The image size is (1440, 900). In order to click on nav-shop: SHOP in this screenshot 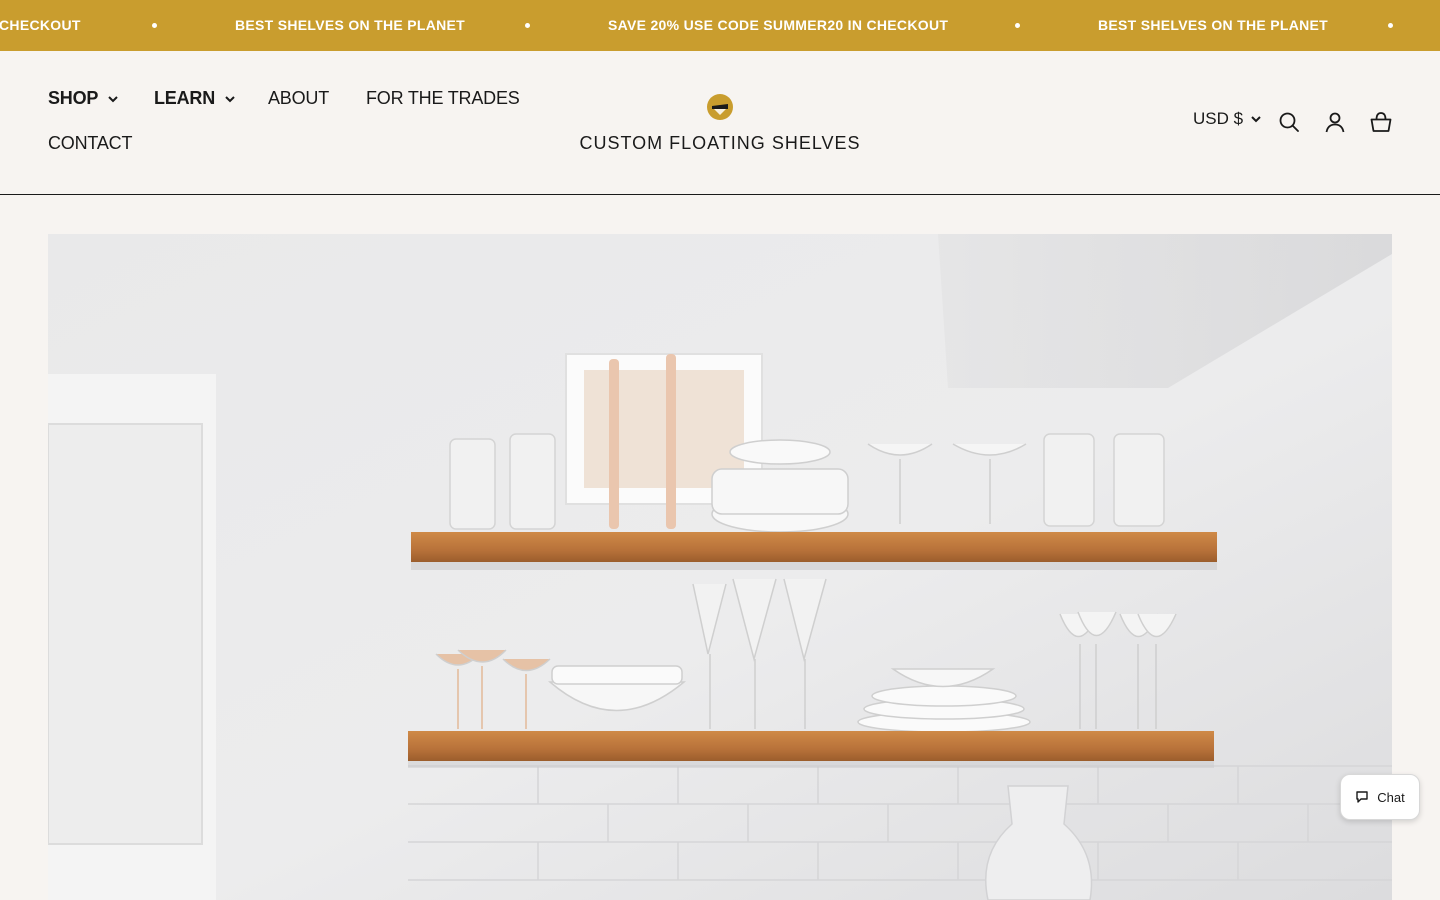, I will do `click(83, 98)`.